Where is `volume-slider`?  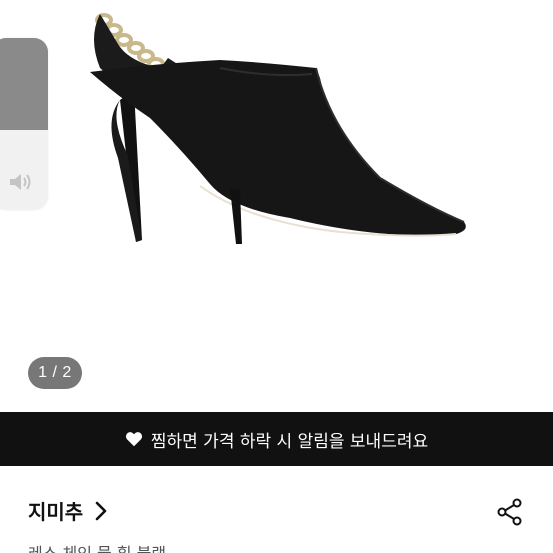 volume-slider is located at coordinates (24, 124).